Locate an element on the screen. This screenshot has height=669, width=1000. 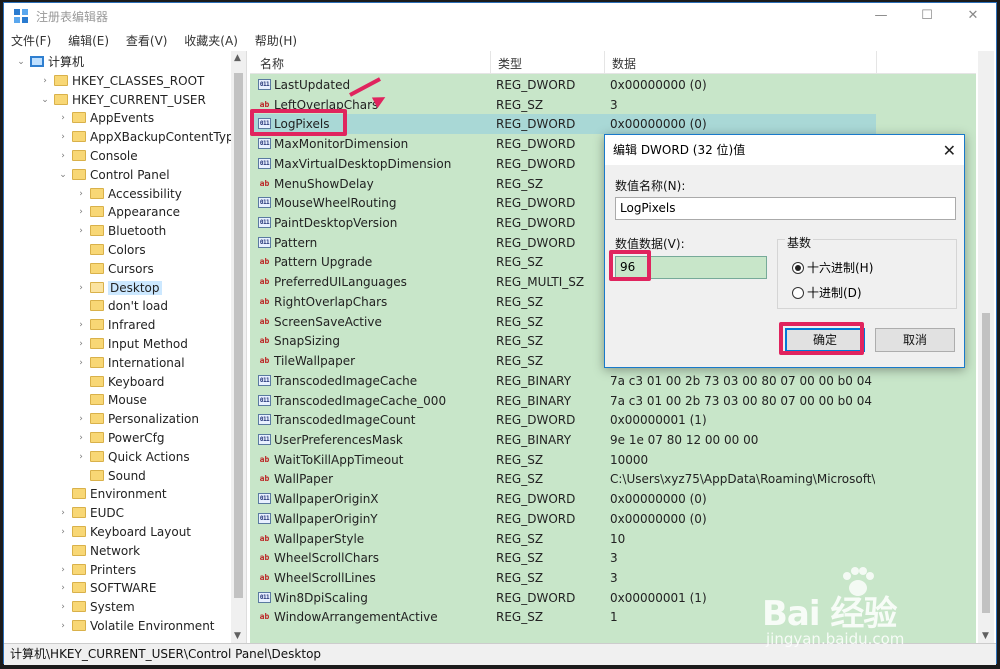
tree-node-label: International is located at coordinates (146, 362).